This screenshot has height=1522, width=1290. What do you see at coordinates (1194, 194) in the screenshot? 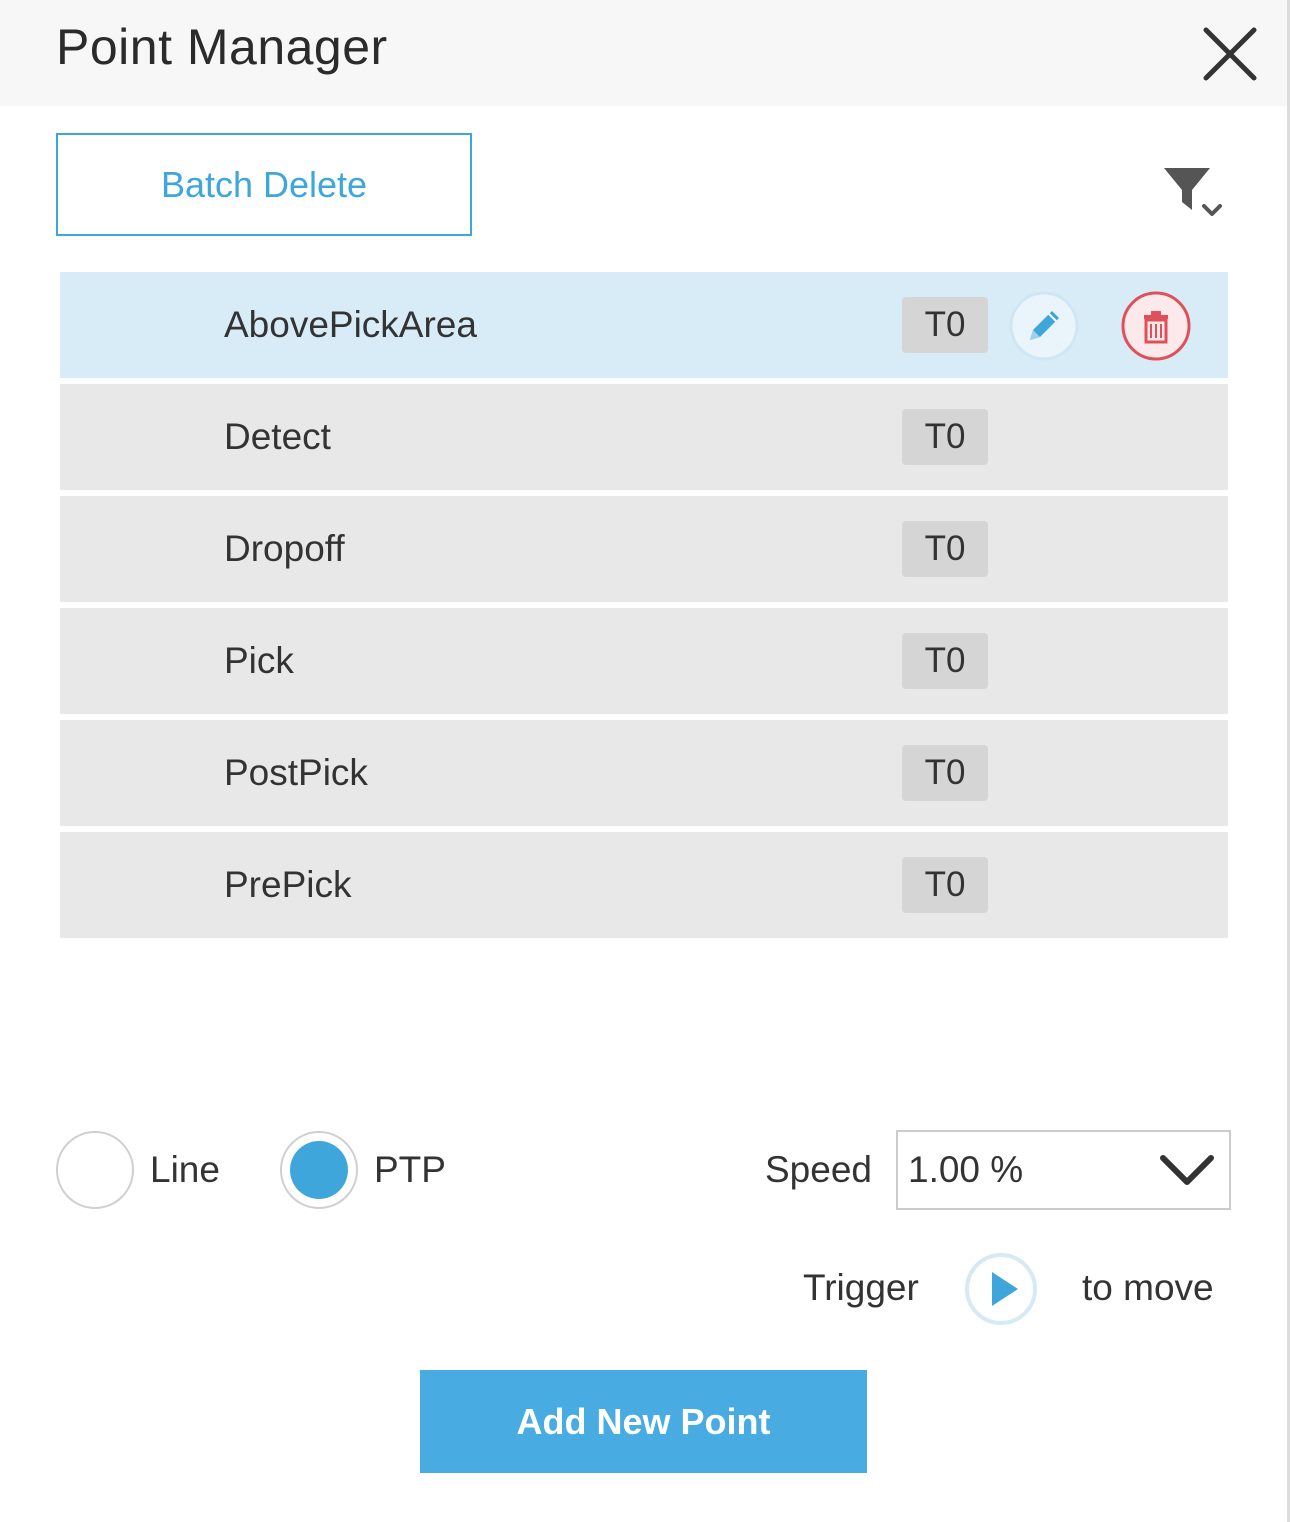
I see `filter-dropdown-icon` at bounding box center [1194, 194].